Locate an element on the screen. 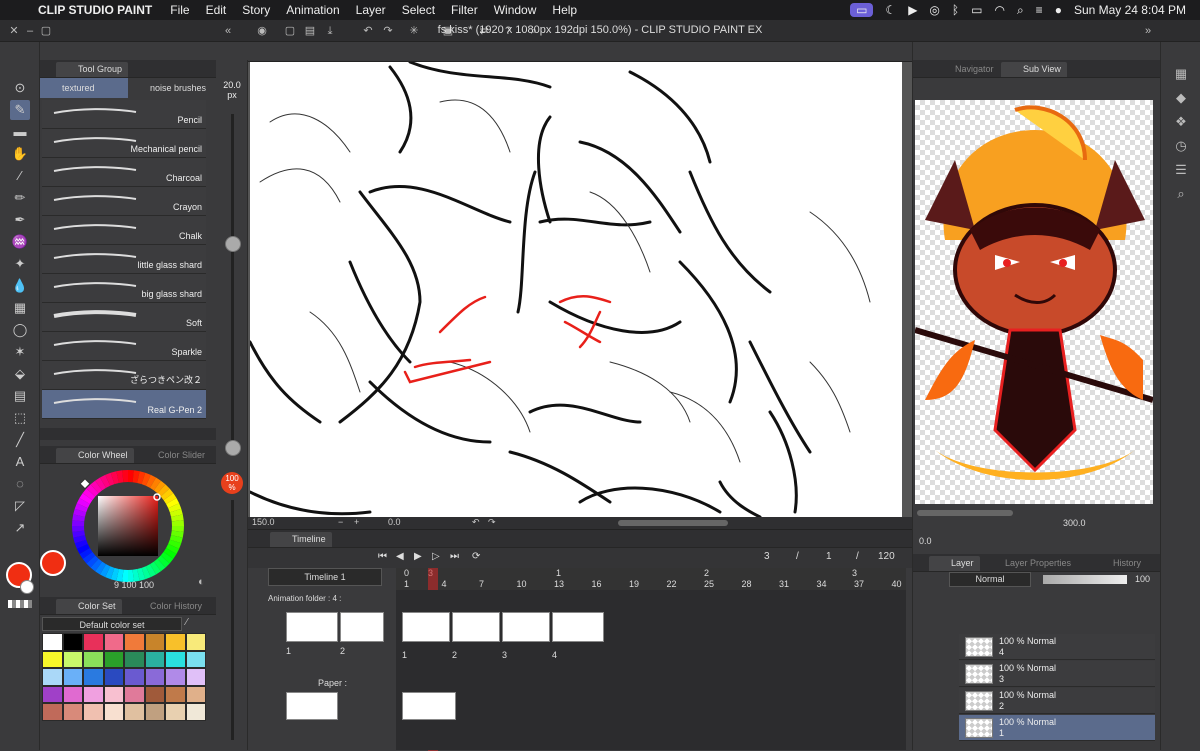 This screenshot has height=751, width=1200. paper-thumb is located at coordinates (312, 706).